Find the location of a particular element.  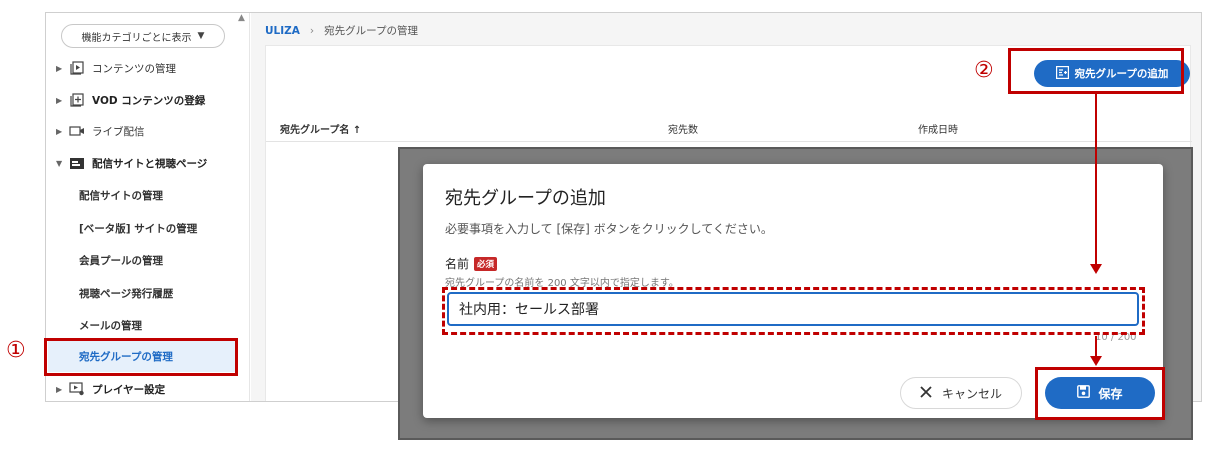

sidebar-subitem-view-history: 視聴ページ発行履歴 is located at coordinates (126, 293).